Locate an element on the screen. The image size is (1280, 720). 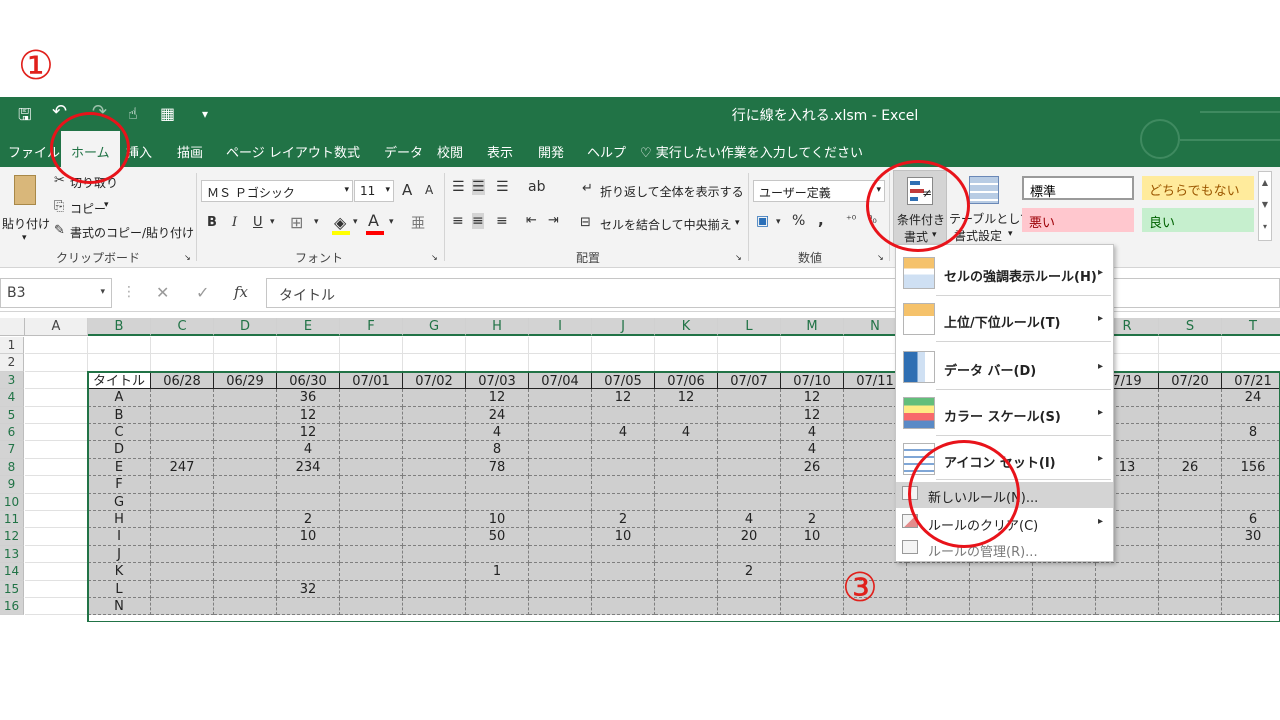
copy-icon: ⎘ is located at coordinates (59, 206).